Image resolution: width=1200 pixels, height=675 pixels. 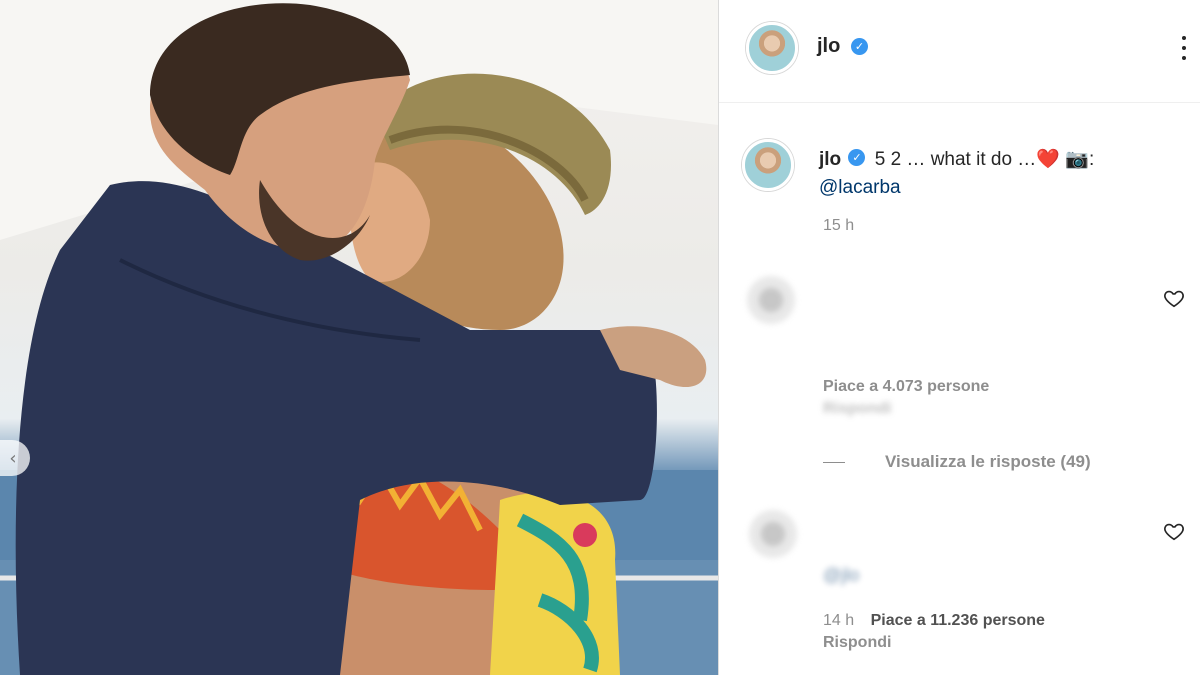 I want to click on view-replies-label: Visualizza le risposte (49), so click(x=988, y=461).